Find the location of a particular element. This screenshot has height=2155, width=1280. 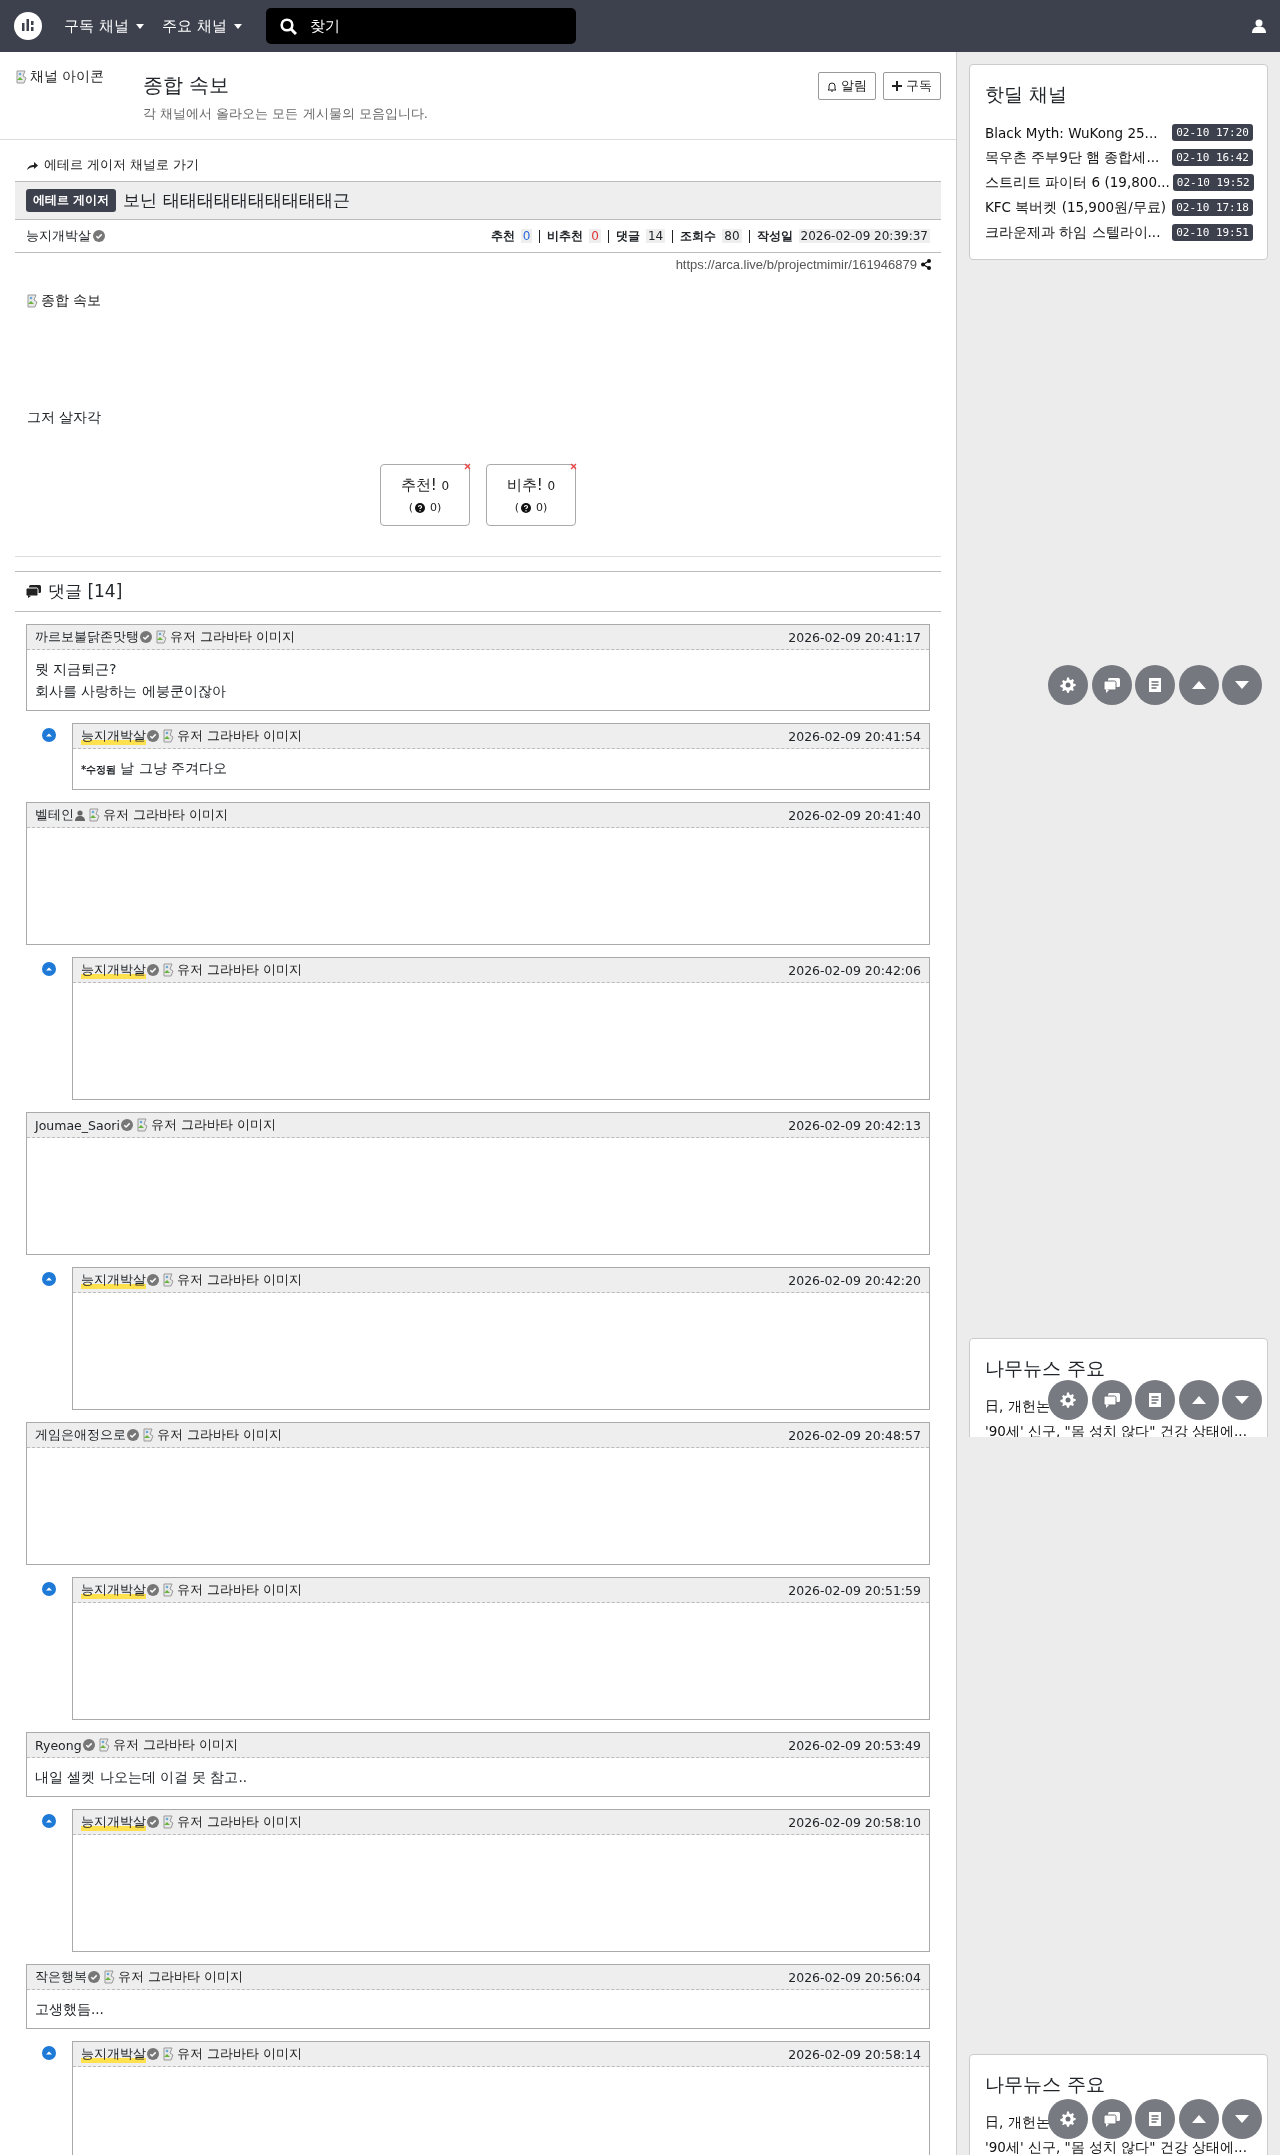

channel-menu: 구독 채널 is located at coordinates (104, 26).